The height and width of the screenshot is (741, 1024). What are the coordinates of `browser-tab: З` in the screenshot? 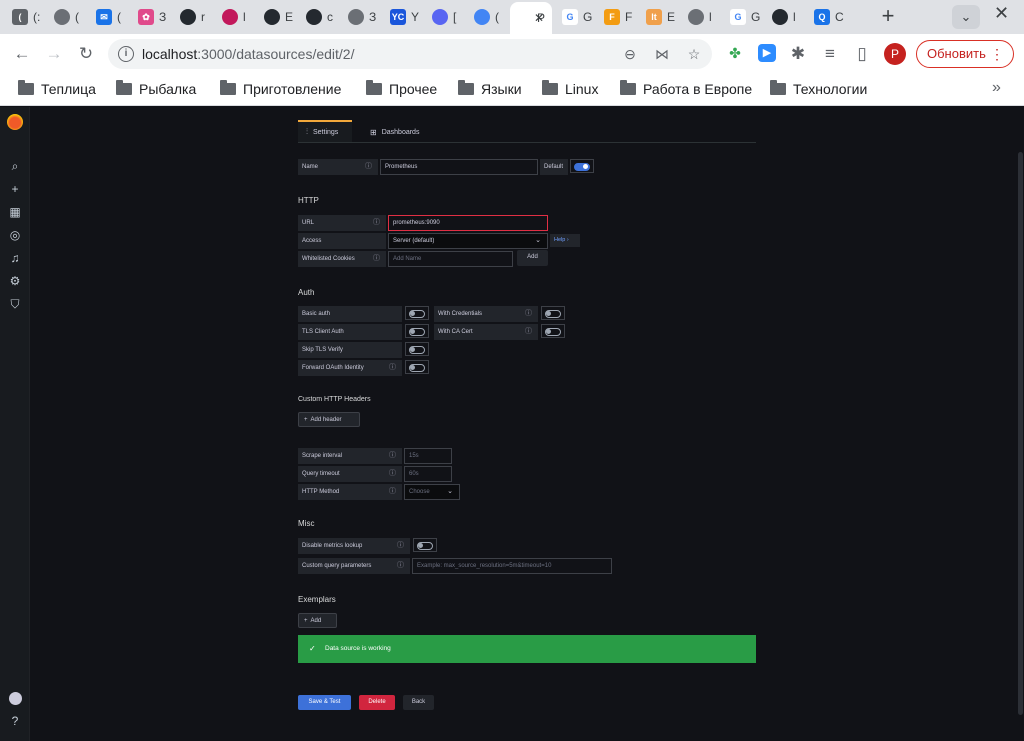 It's located at (361, 17).